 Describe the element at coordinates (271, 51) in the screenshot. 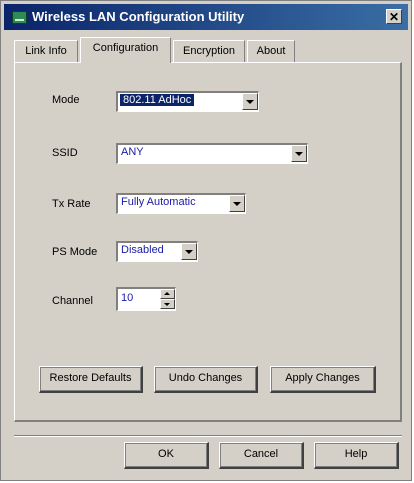

I see `tab-about: About` at that location.